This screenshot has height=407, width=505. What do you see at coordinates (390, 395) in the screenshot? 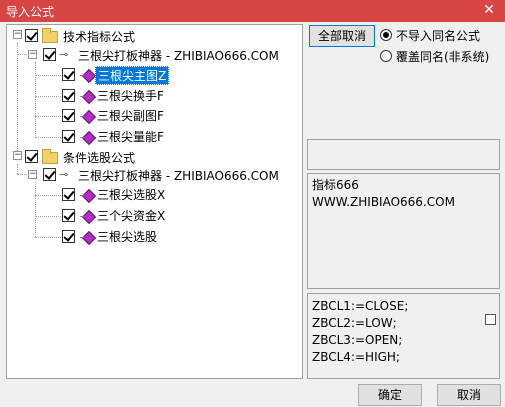
I see `ok-button: 确定` at bounding box center [390, 395].